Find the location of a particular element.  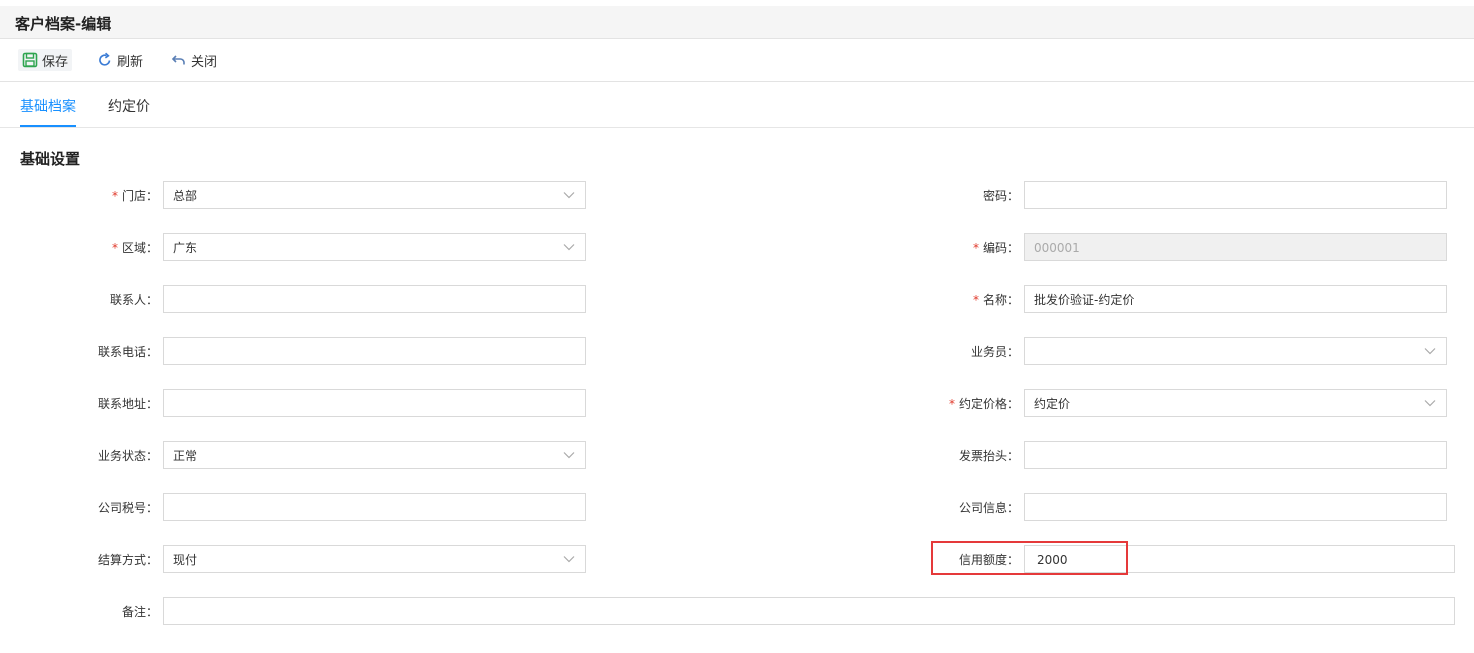

business-status-label: 业务状态： is located at coordinates (127, 456).